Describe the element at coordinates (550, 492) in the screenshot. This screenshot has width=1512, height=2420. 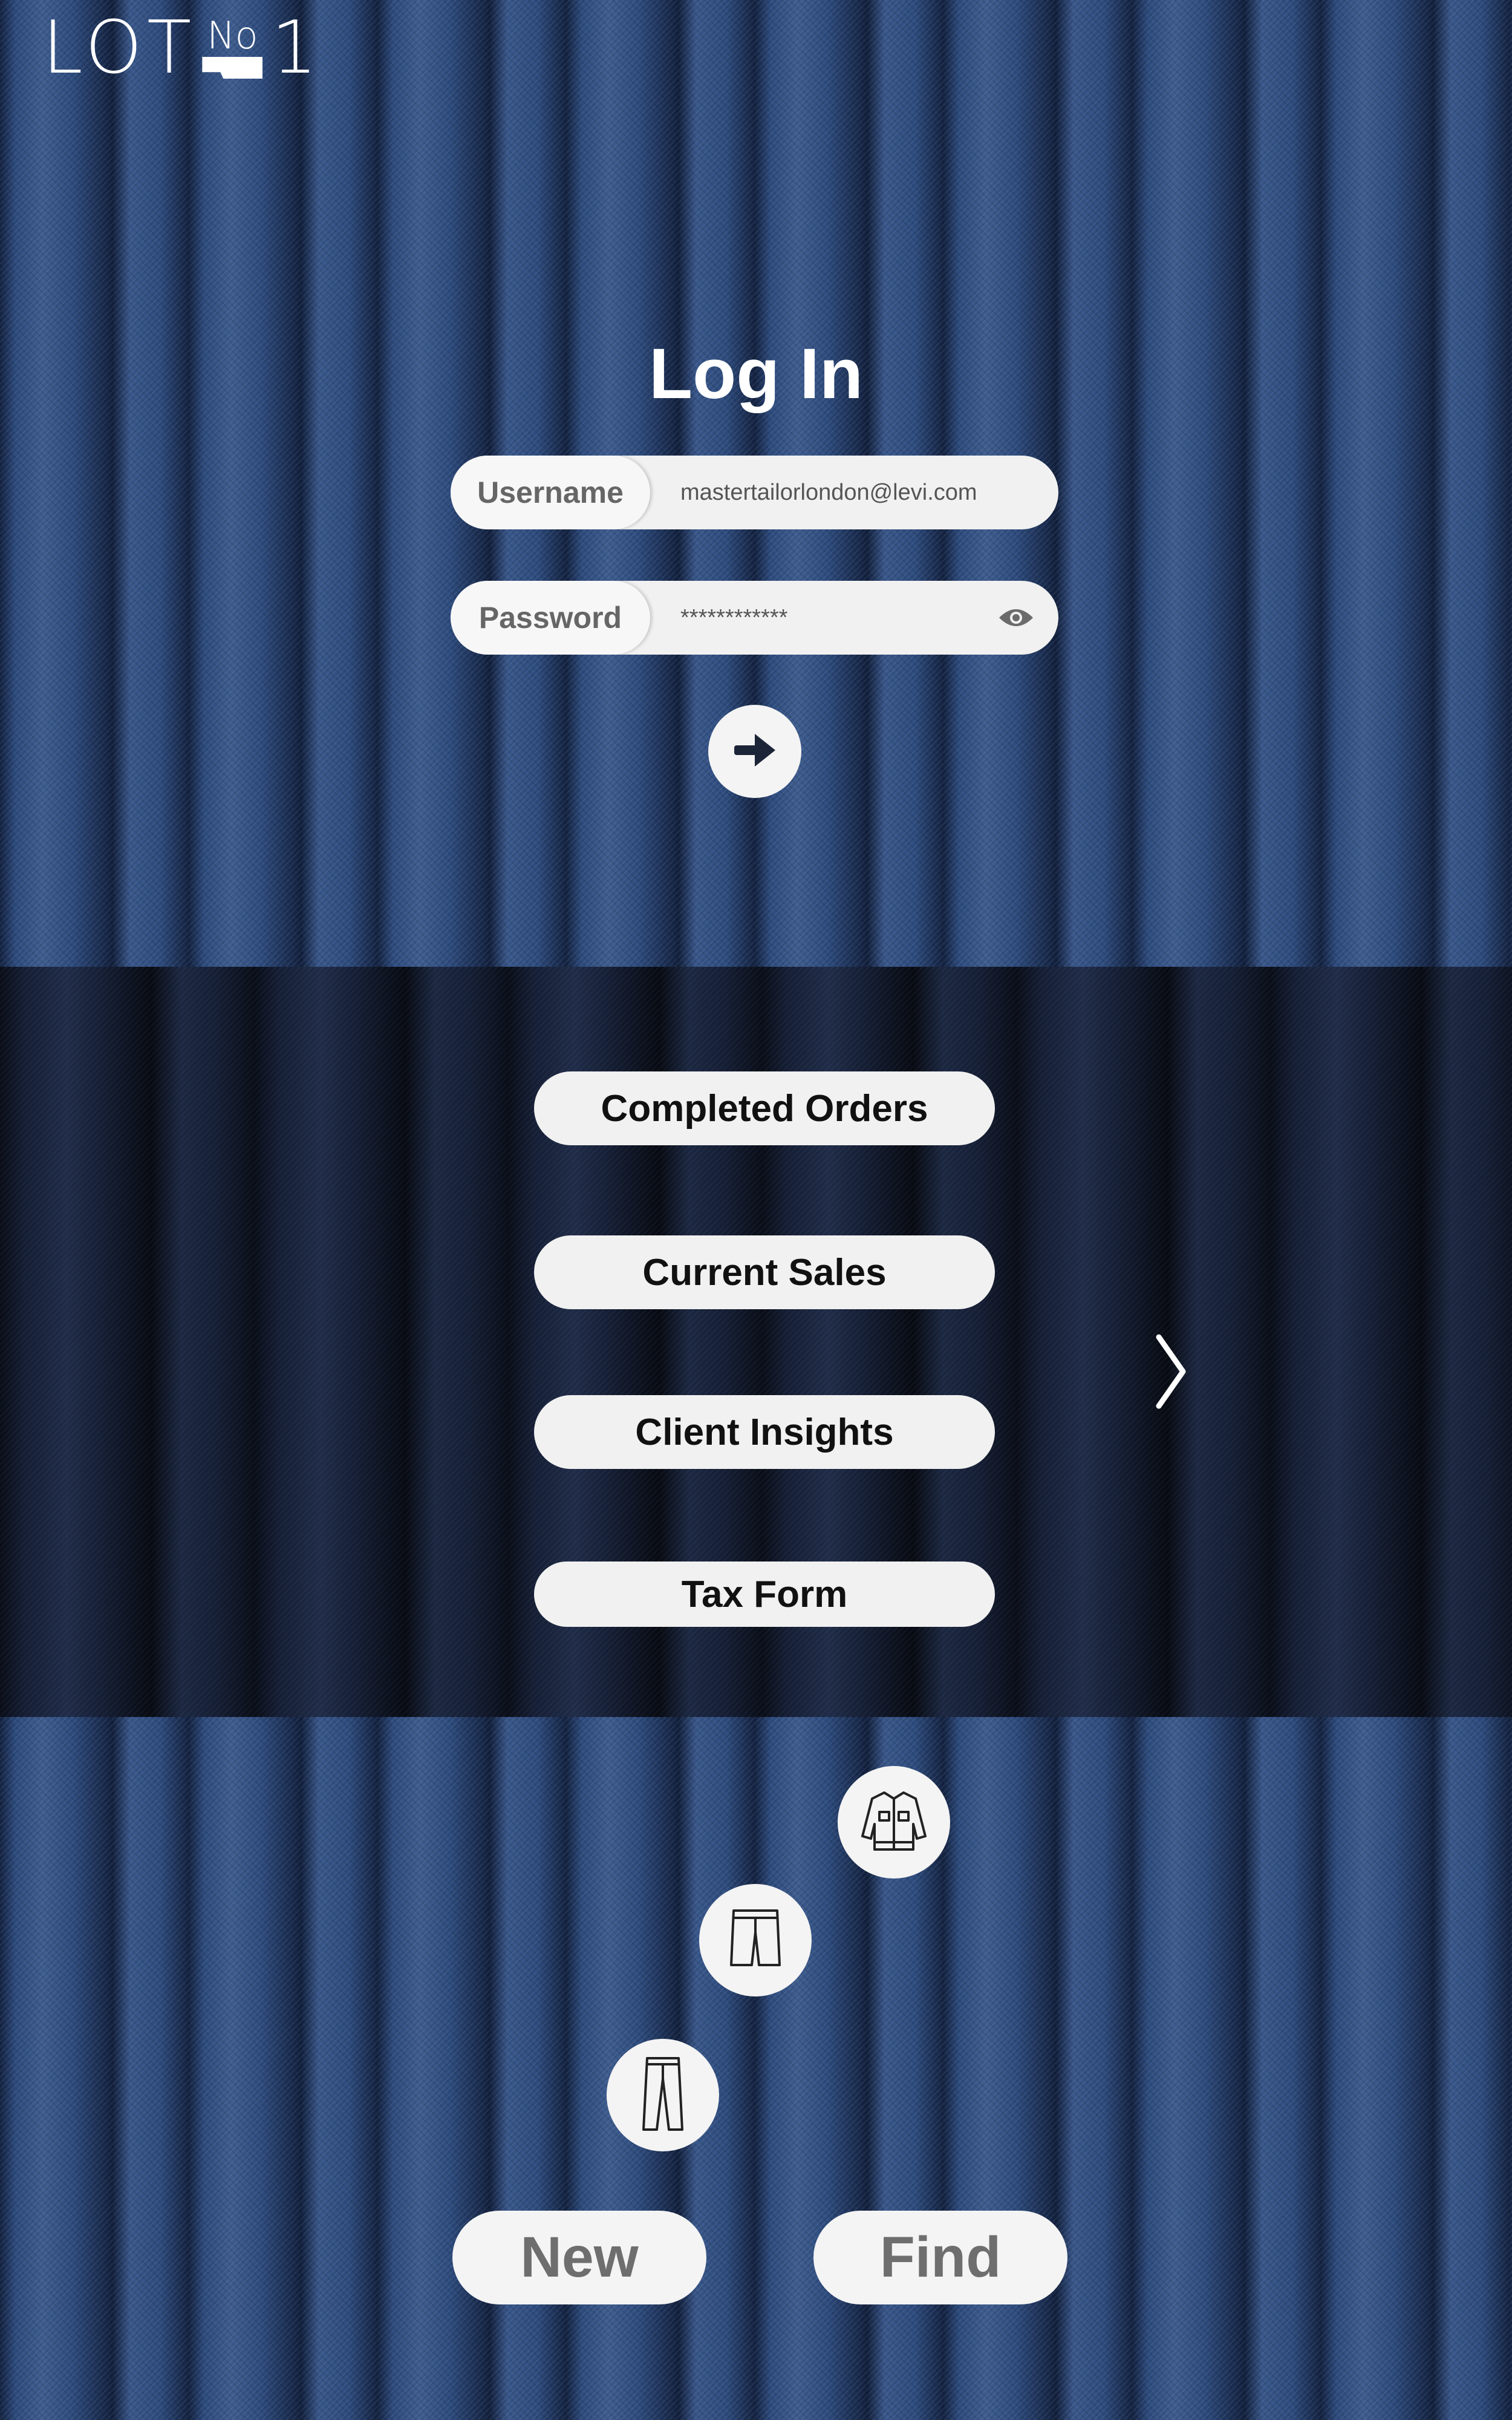
I see `username-label: Username` at that location.